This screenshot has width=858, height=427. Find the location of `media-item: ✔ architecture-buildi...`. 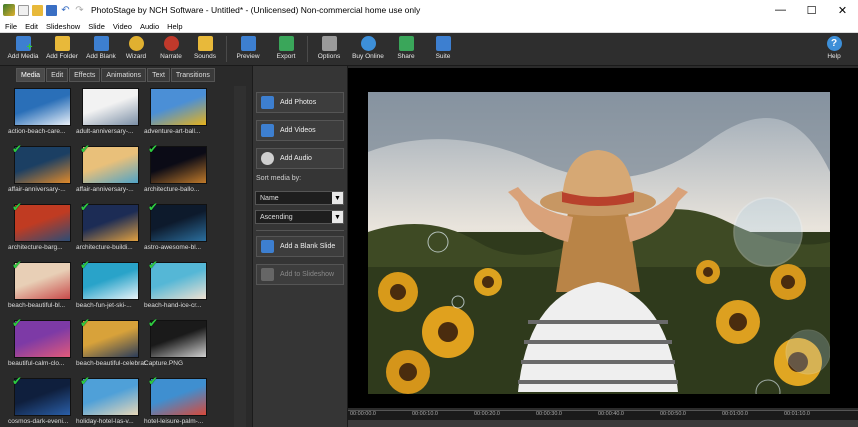

media-item: ✔ architecture-buildi... is located at coordinates (110, 231).